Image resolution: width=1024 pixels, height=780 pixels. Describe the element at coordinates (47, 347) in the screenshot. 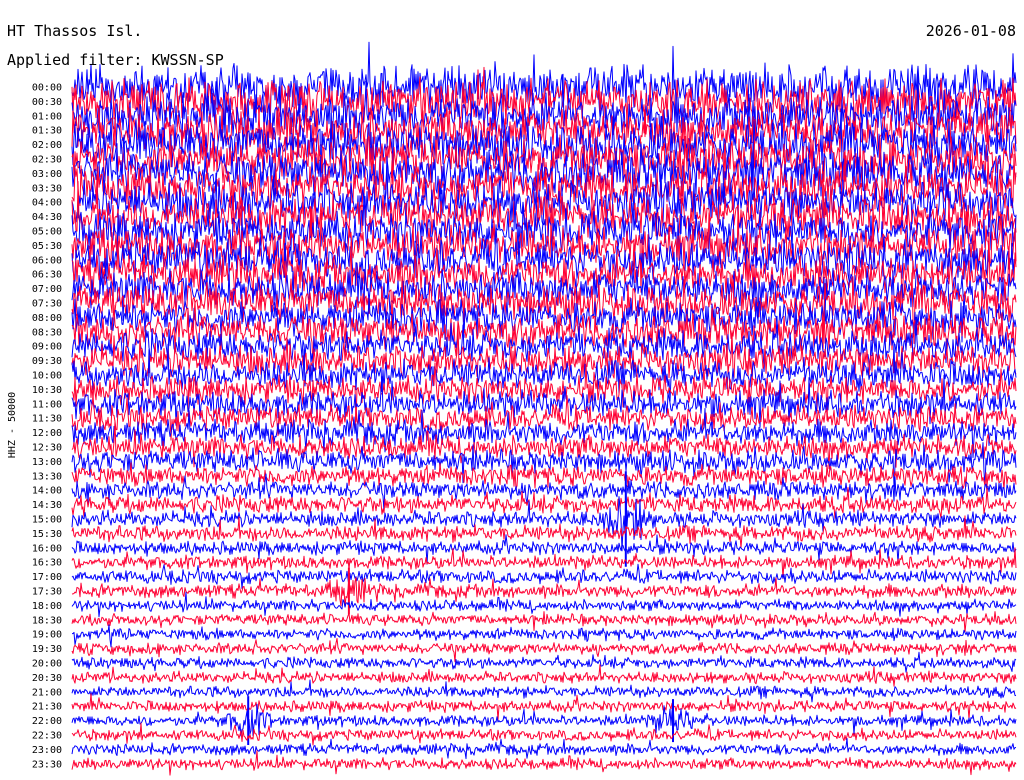

I see `time-tick-label: 09:00` at that location.